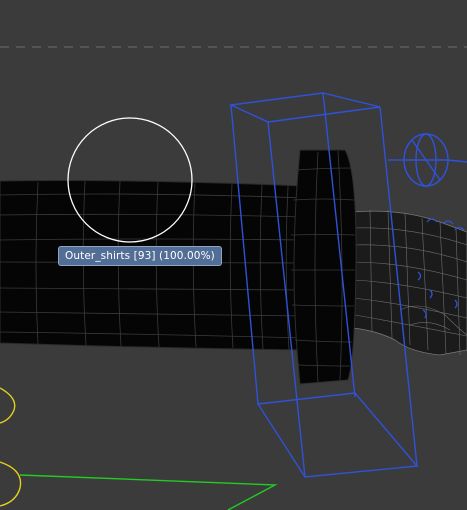 This screenshot has width=467, height=510. What do you see at coordinates (11, 447) in the screenshot?
I see `yellow-control-curve` at bounding box center [11, 447].